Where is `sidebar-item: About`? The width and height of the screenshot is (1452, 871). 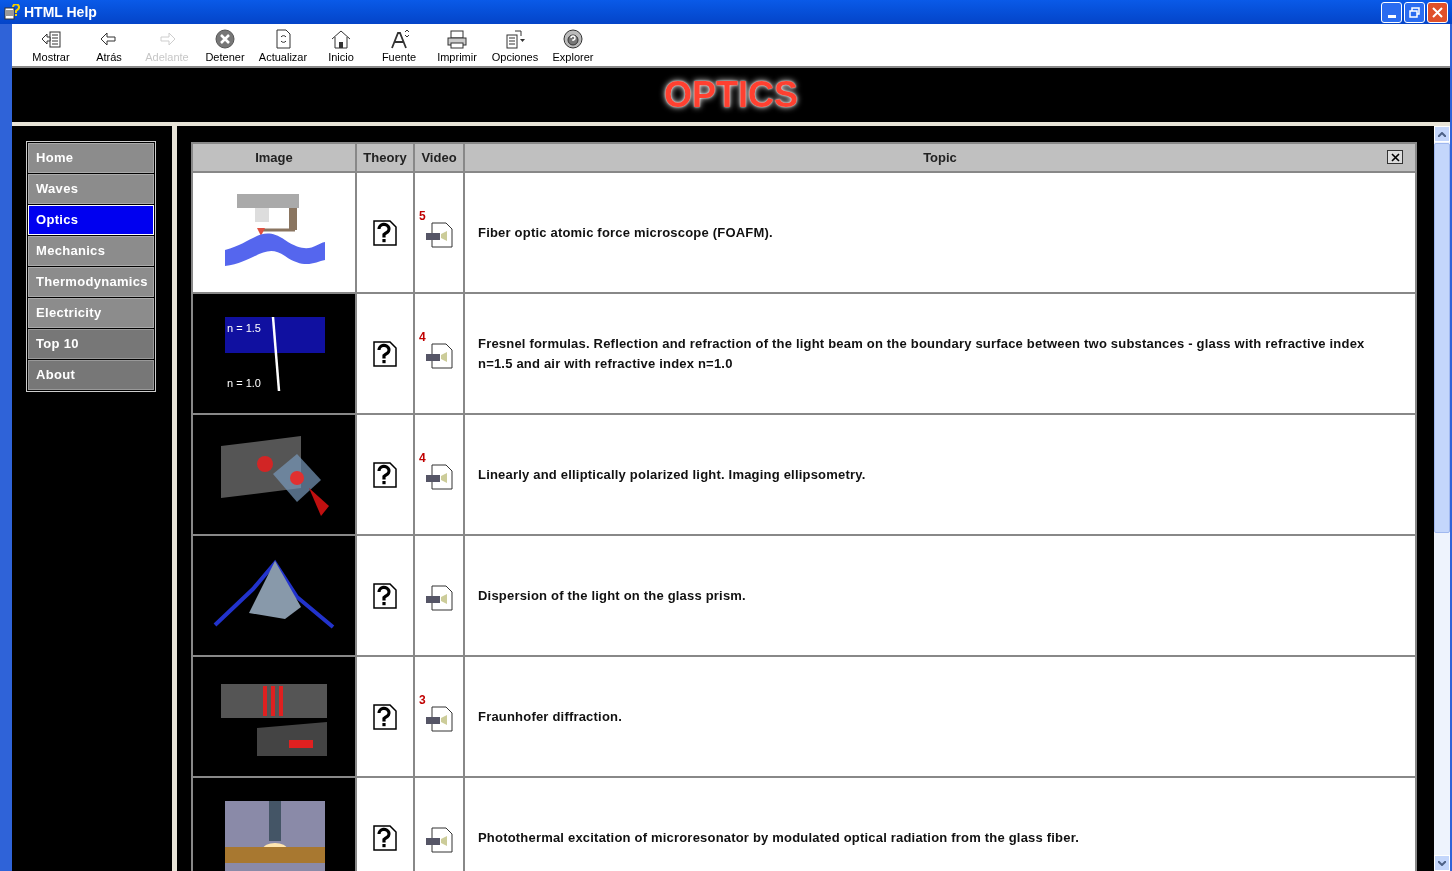
sidebar-item: About is located at coordinates (91, 375).